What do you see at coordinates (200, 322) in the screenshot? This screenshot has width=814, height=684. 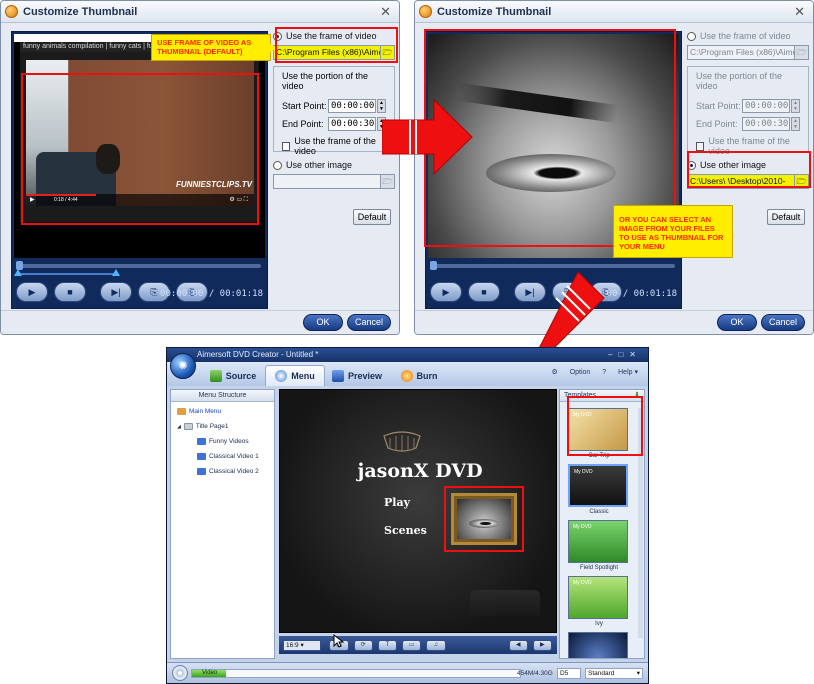 I see `dialog-button-bar: OK Cancel` at bounding box center [200, 322].